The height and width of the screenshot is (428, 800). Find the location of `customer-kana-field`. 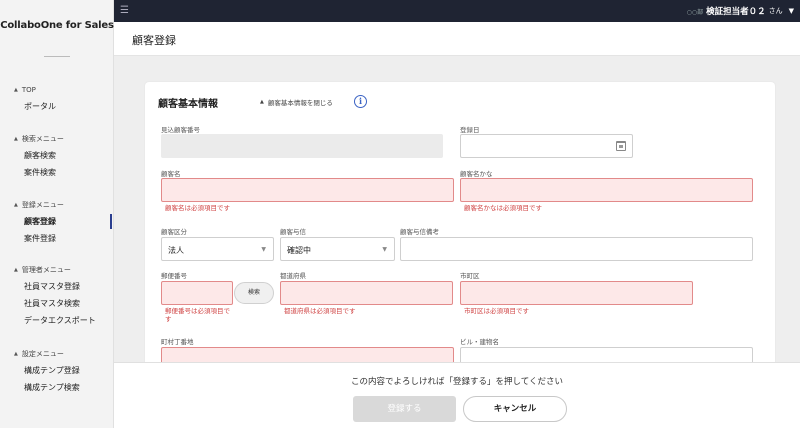

customer-kana-field is located at coordinates (606, 190).